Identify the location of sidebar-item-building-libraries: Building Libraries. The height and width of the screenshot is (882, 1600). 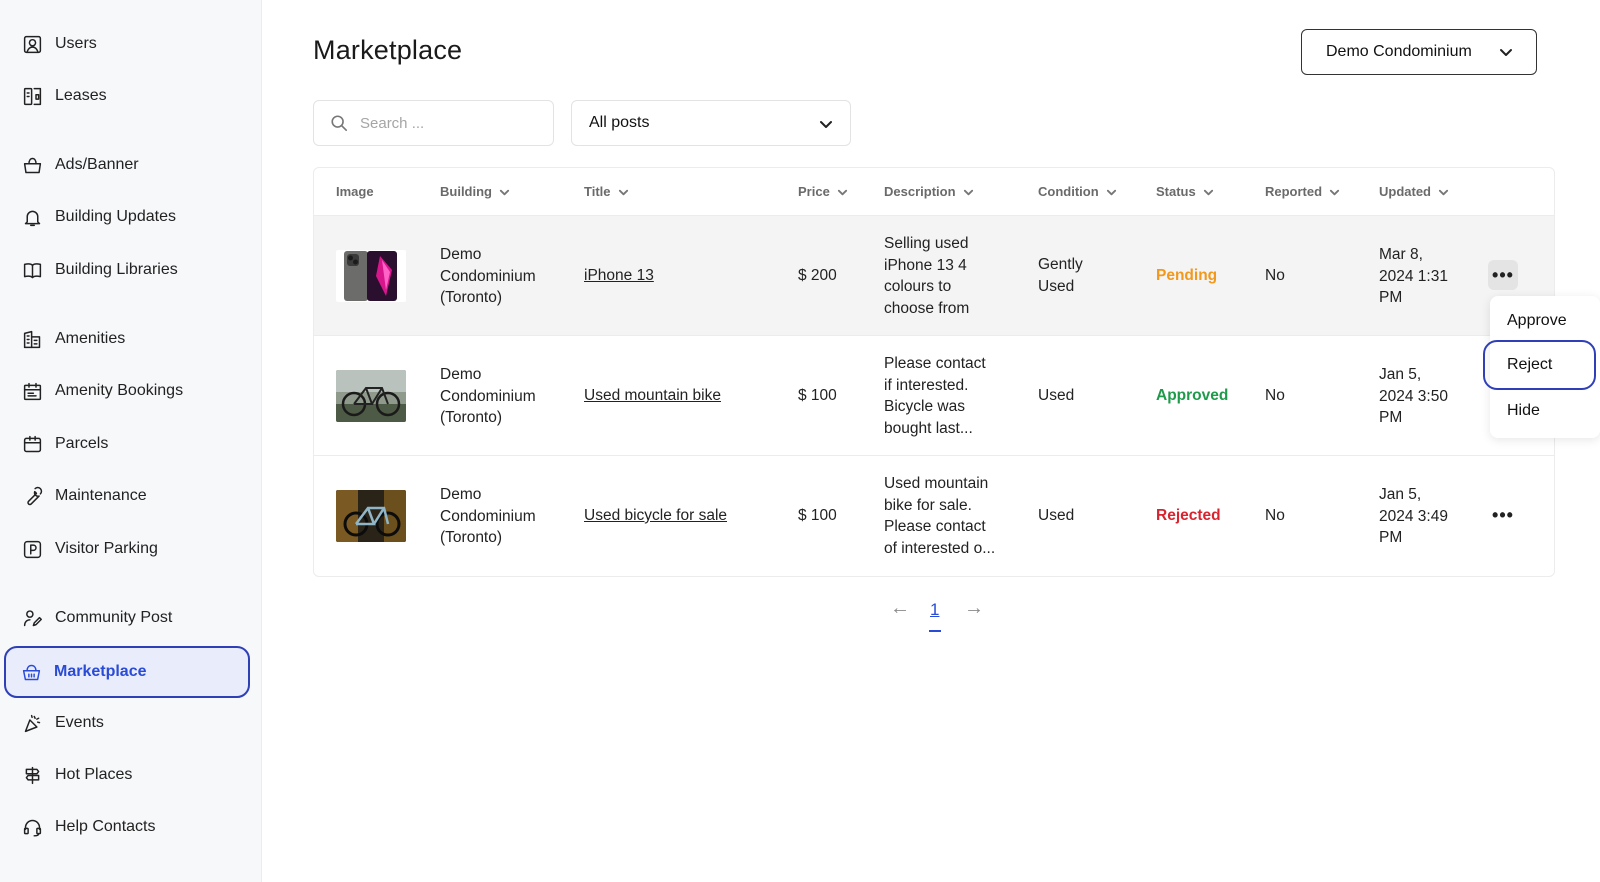
(127, 270).